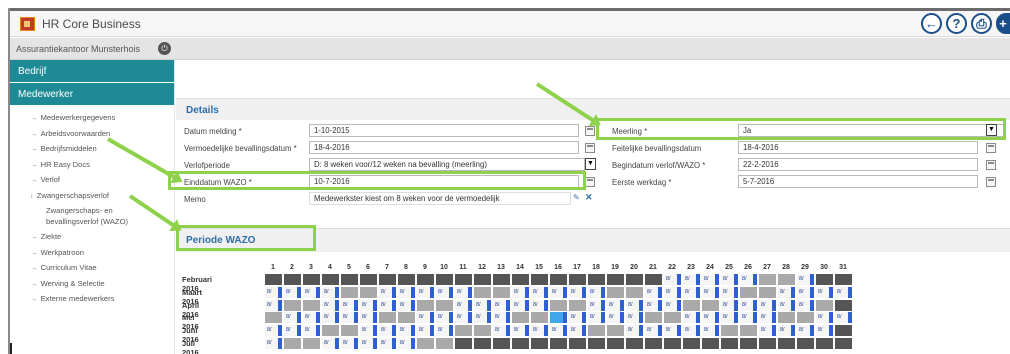 Image resolution: width=1010 pixels, height=354 pixels. I want to click on sidebar-item-ziekte: → Ziekte, so click(92, 237).